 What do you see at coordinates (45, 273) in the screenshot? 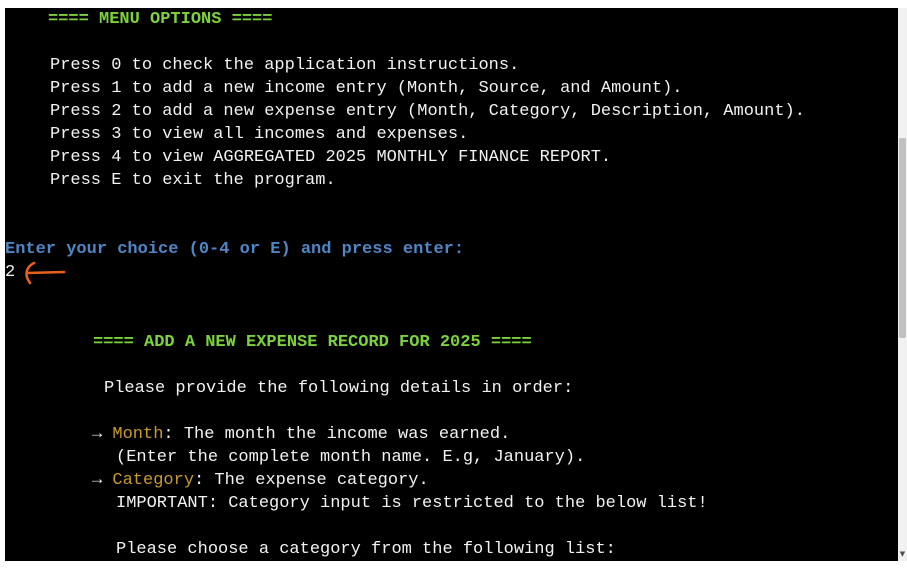
I see `hand-drawn-arrow-icon` at bounding box center [45, 273].